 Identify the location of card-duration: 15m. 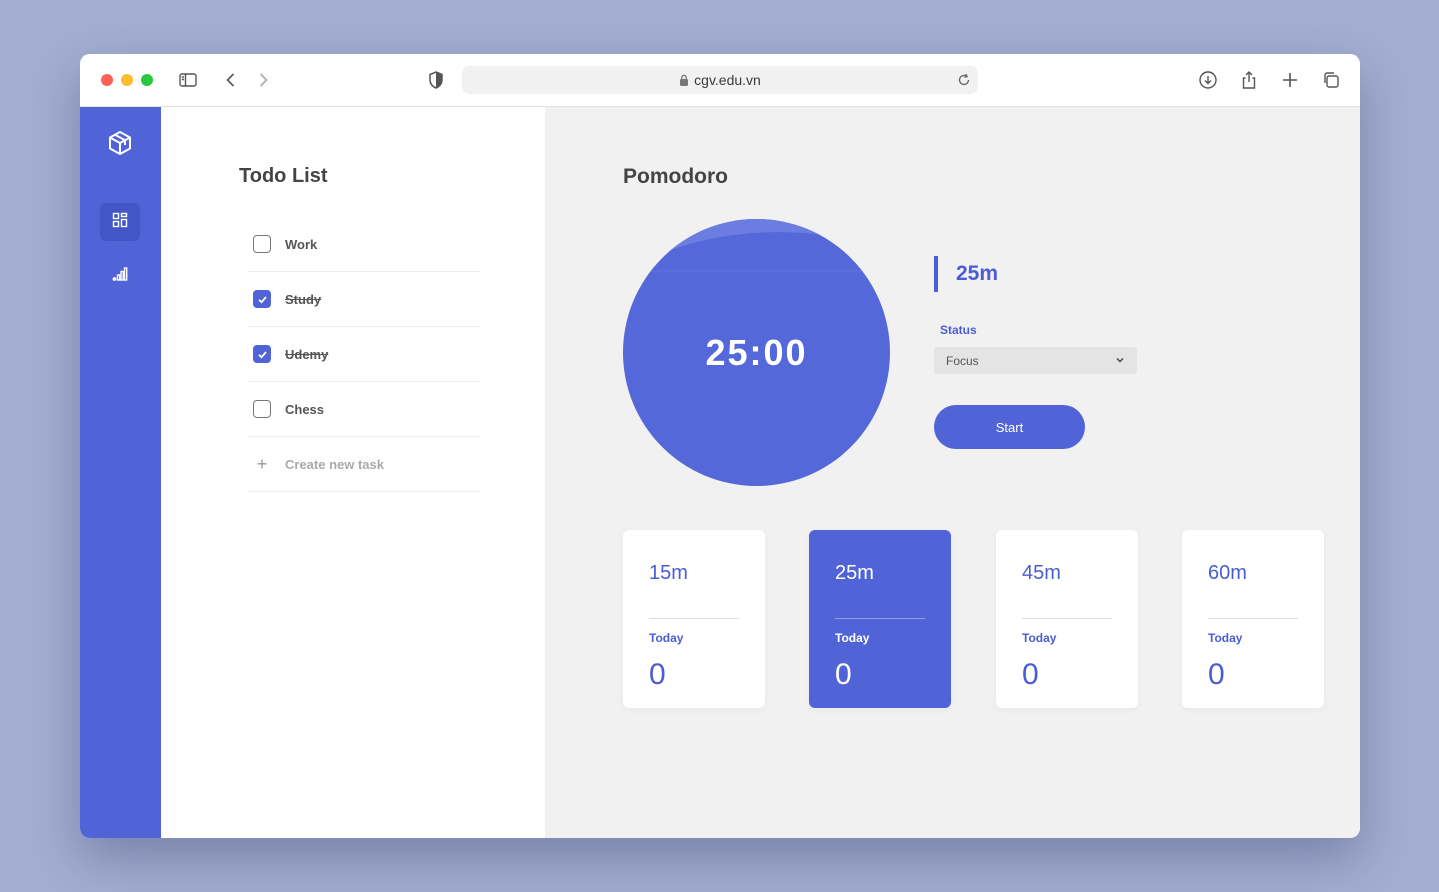
(668, 573).